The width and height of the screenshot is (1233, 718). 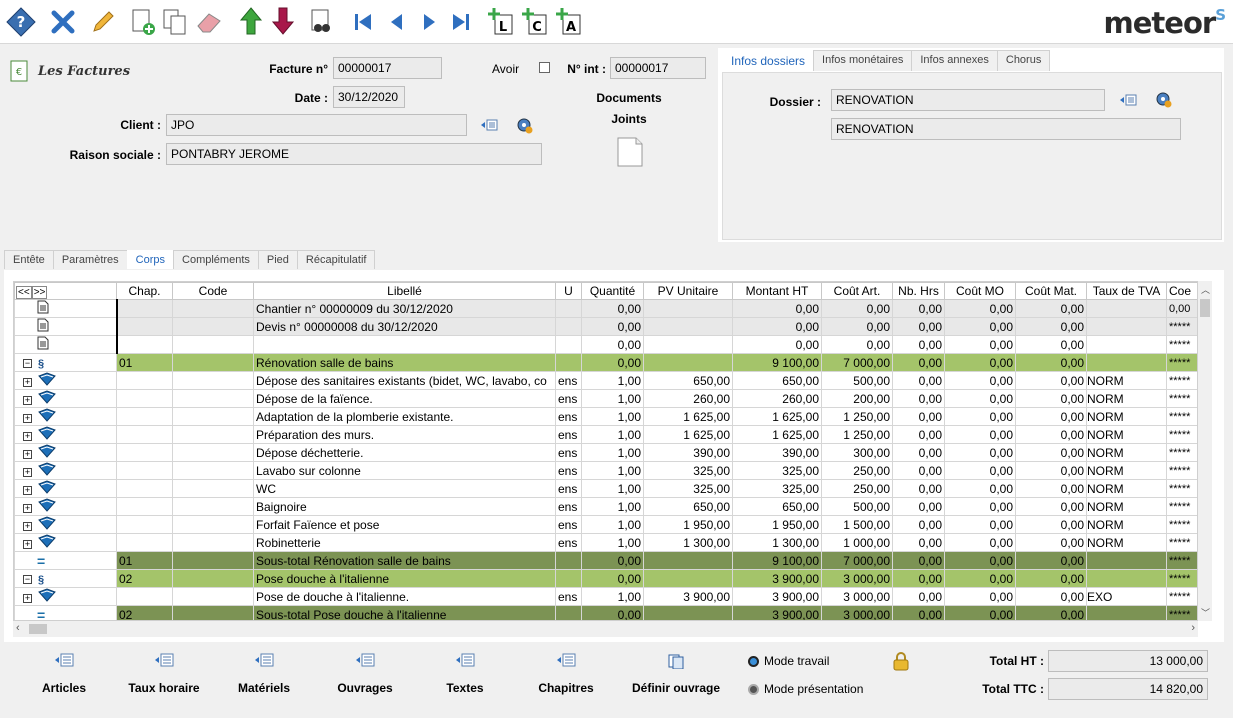 I want to click on new-document-icon, so click(x=143, y=22).